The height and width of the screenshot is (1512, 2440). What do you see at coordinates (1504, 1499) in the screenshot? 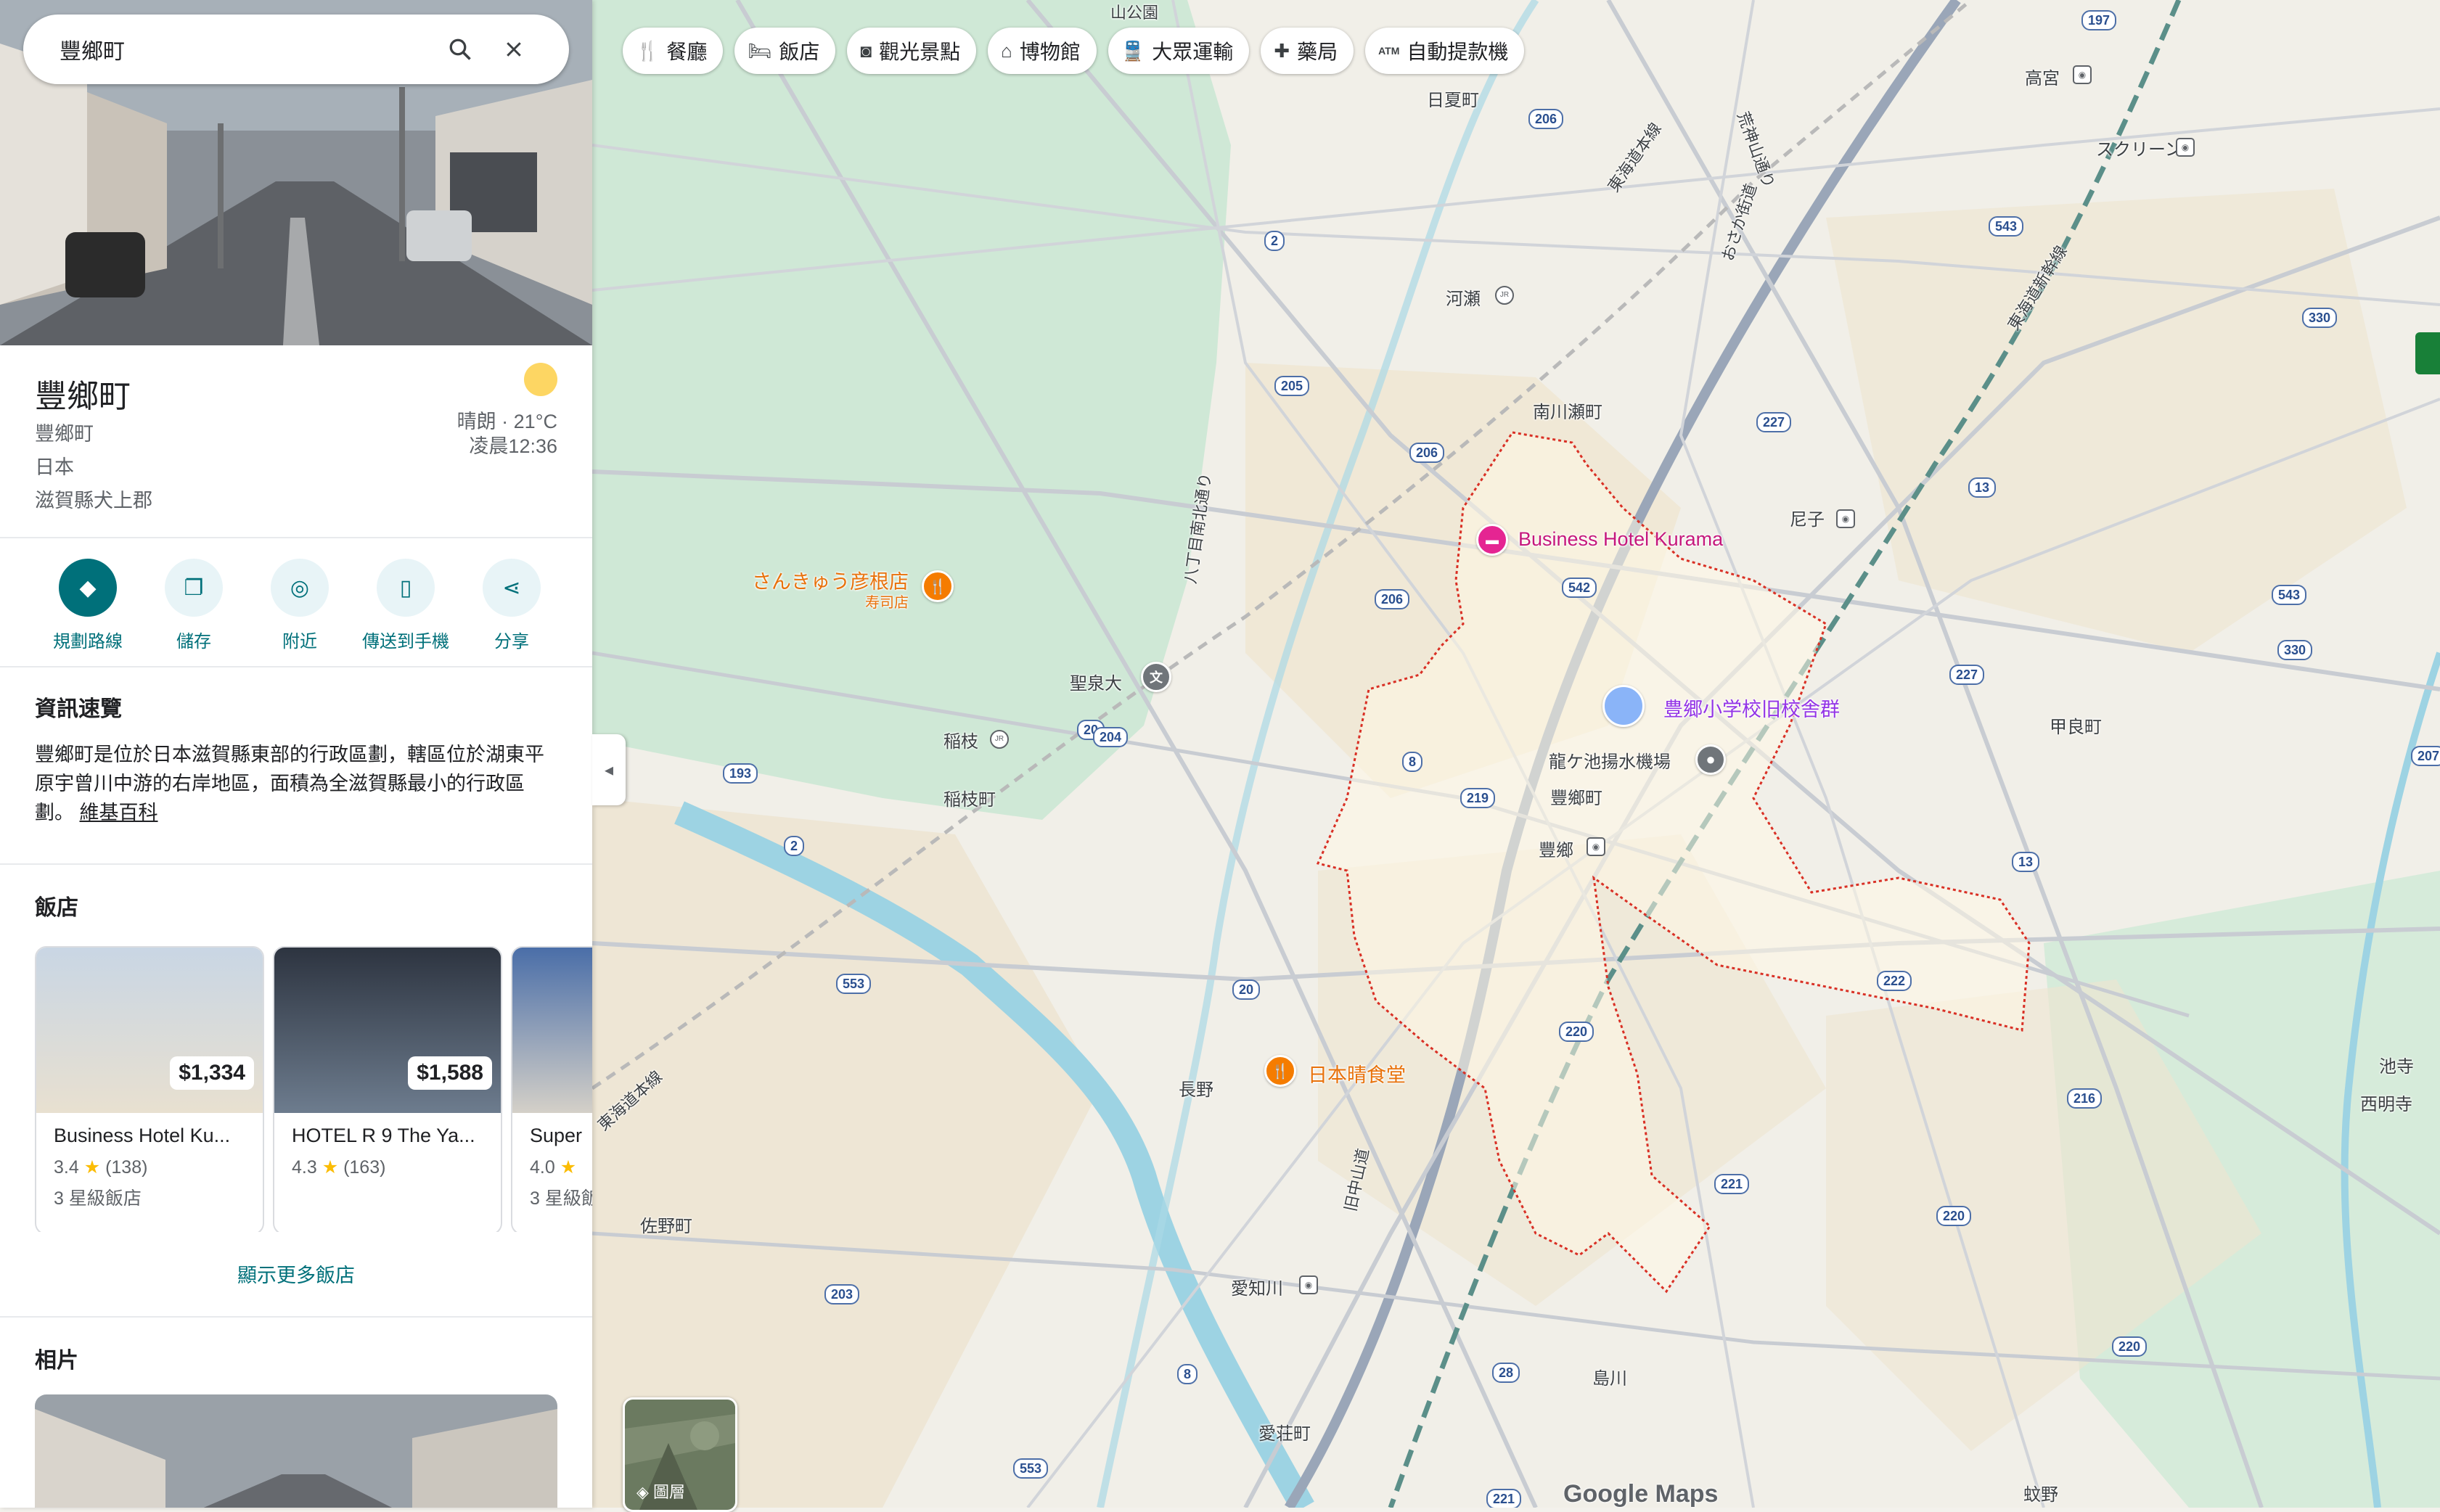
I see `route-shield: 221` at bounding box center [1504, 1499].